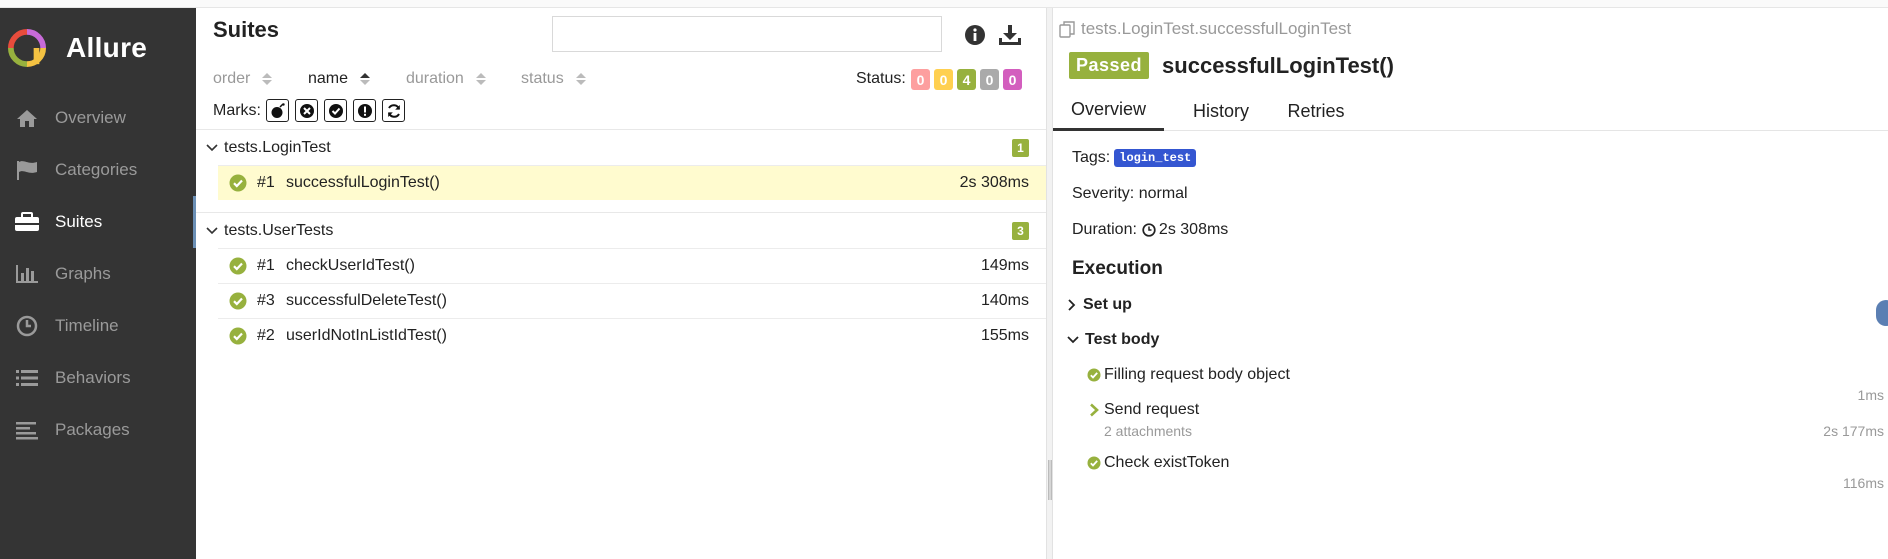 The image size is (1888, 559). I want to click on sidebar-item-label: Timeline, so click(87, 325).